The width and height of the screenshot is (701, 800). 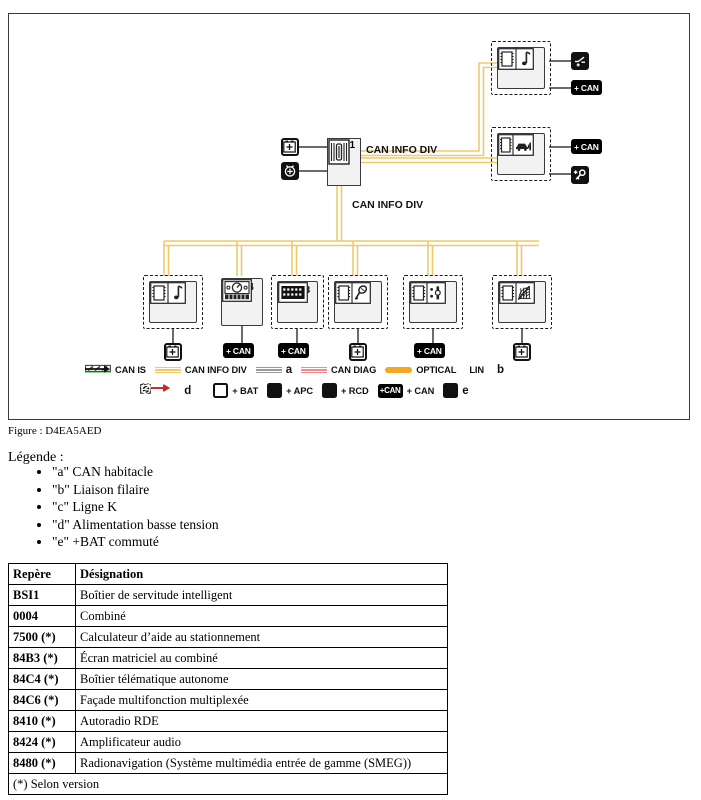 I want to click on module-8424-plus-can-badge: + CAN, so click(x=586, y=87).